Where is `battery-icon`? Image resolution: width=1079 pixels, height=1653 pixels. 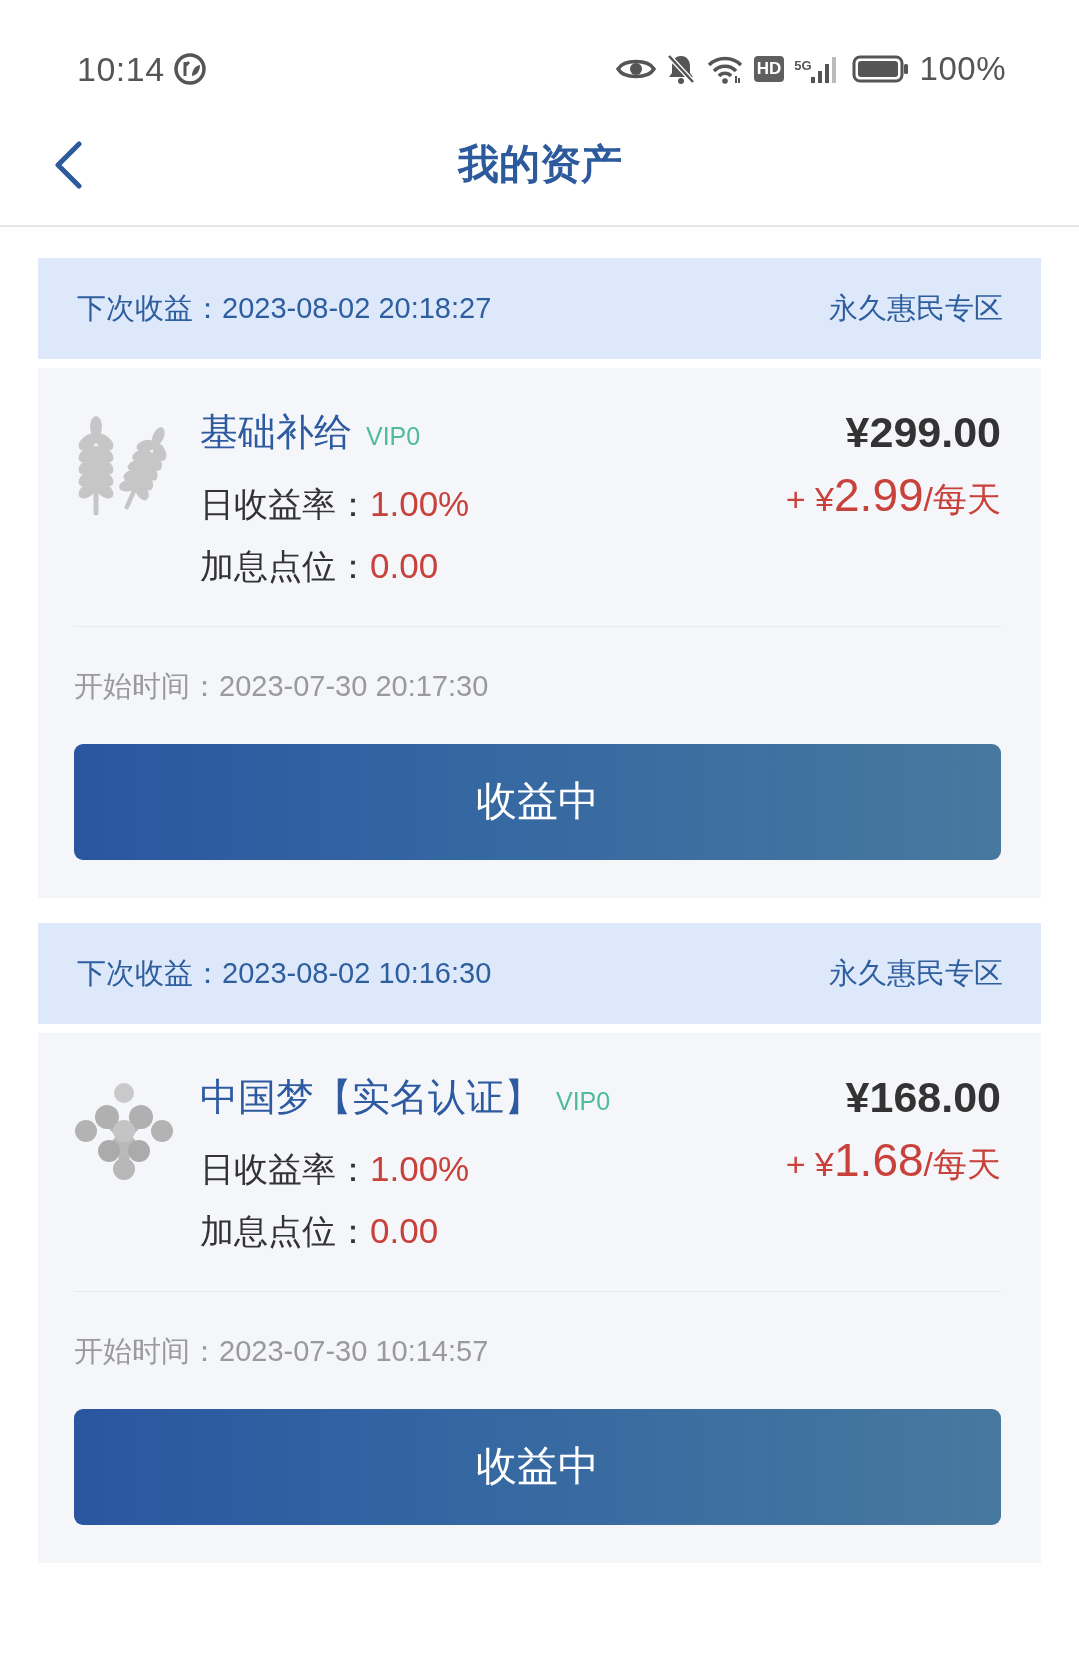
battery-icon is located at coordinates (880, 68).